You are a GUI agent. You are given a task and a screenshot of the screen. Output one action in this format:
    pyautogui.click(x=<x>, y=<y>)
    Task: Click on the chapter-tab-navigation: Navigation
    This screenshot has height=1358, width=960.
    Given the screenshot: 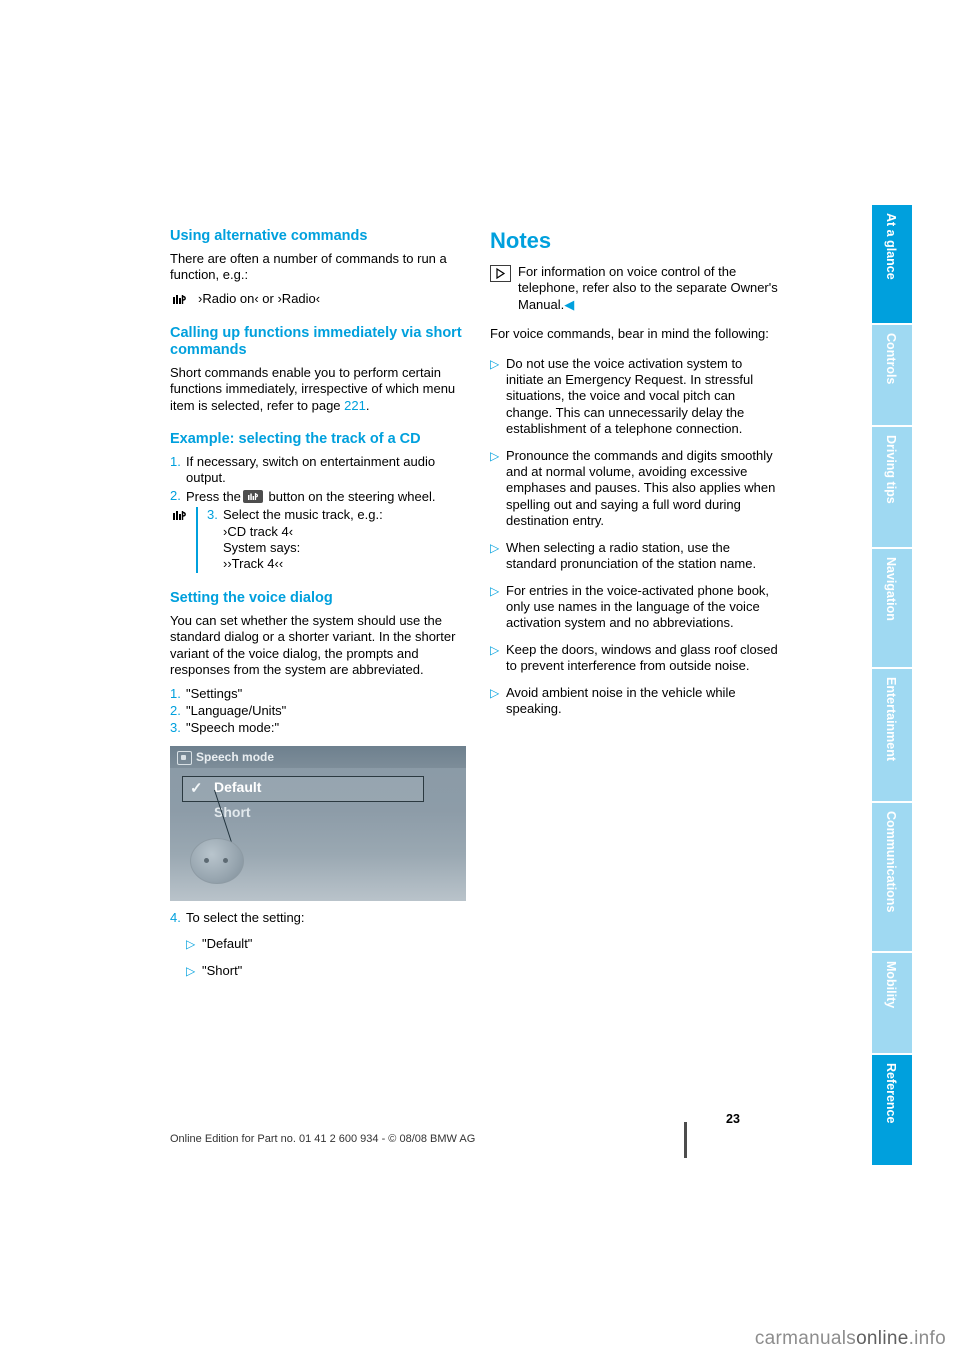 What is the action you would take?
    pyautogui.click(x=892, y=608)
    